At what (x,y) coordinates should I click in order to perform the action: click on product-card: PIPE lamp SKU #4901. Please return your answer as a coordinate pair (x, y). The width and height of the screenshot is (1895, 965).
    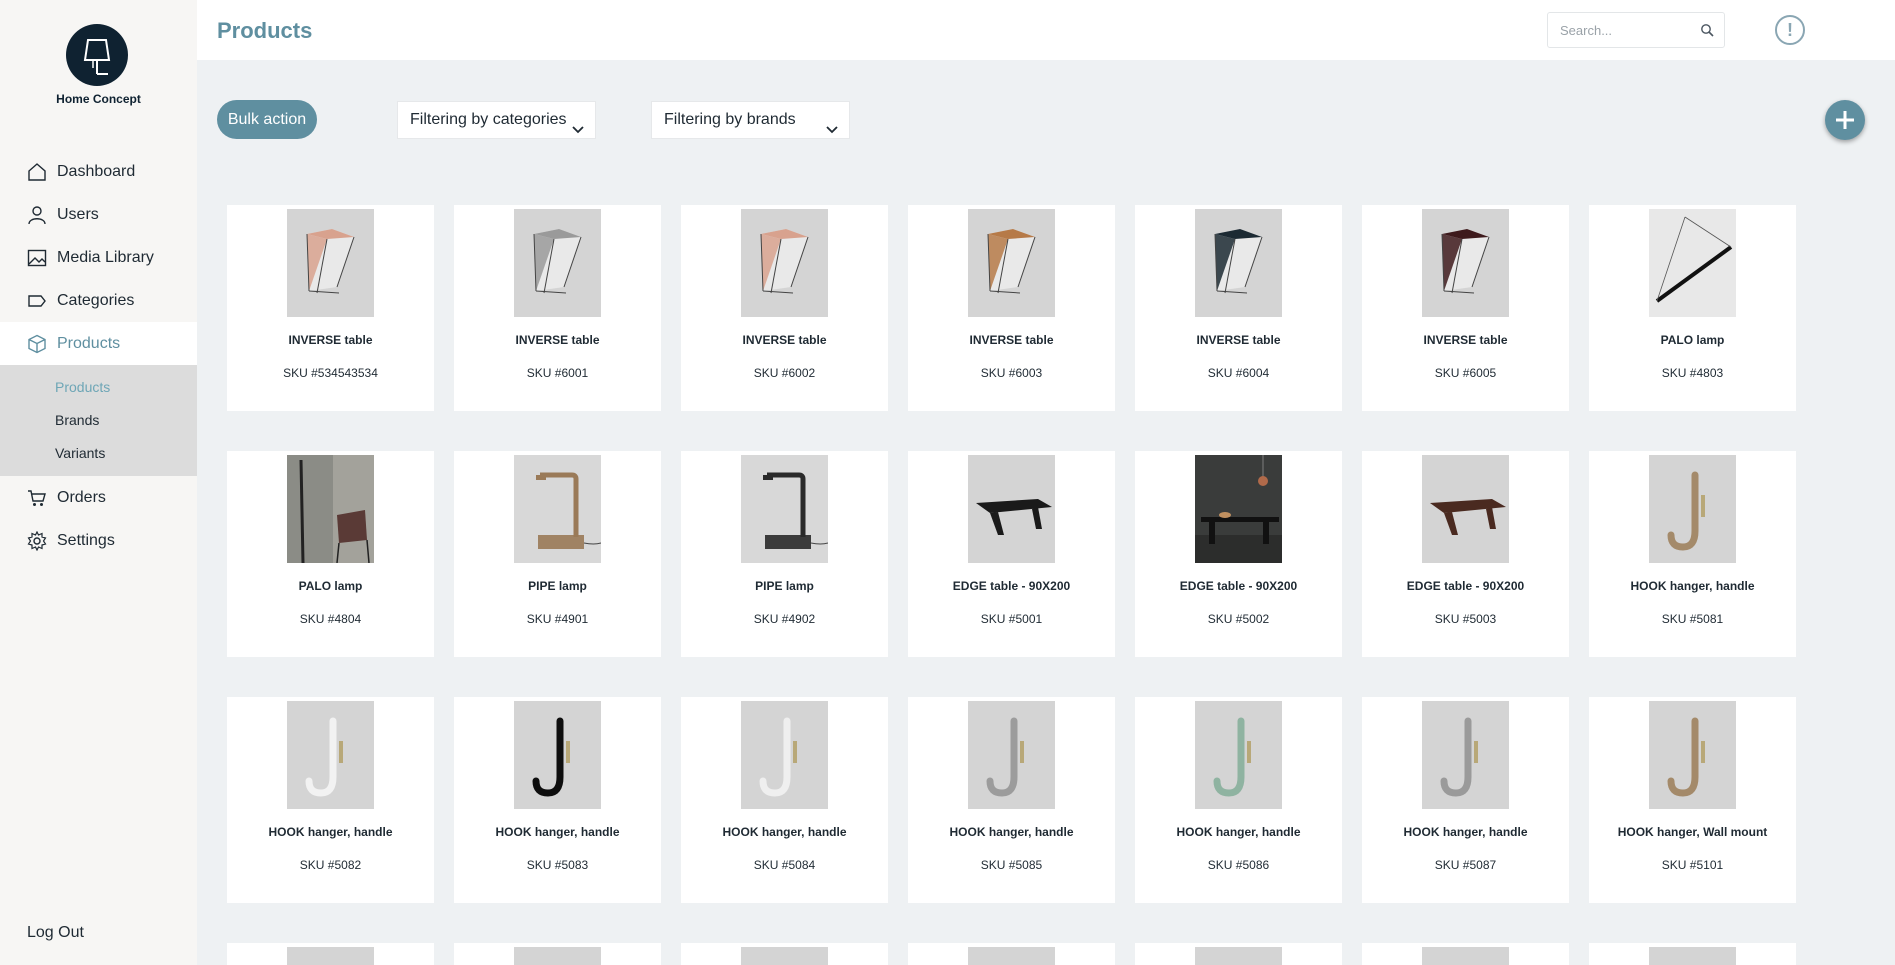
    Looking at the image, I should click on (557, 554).